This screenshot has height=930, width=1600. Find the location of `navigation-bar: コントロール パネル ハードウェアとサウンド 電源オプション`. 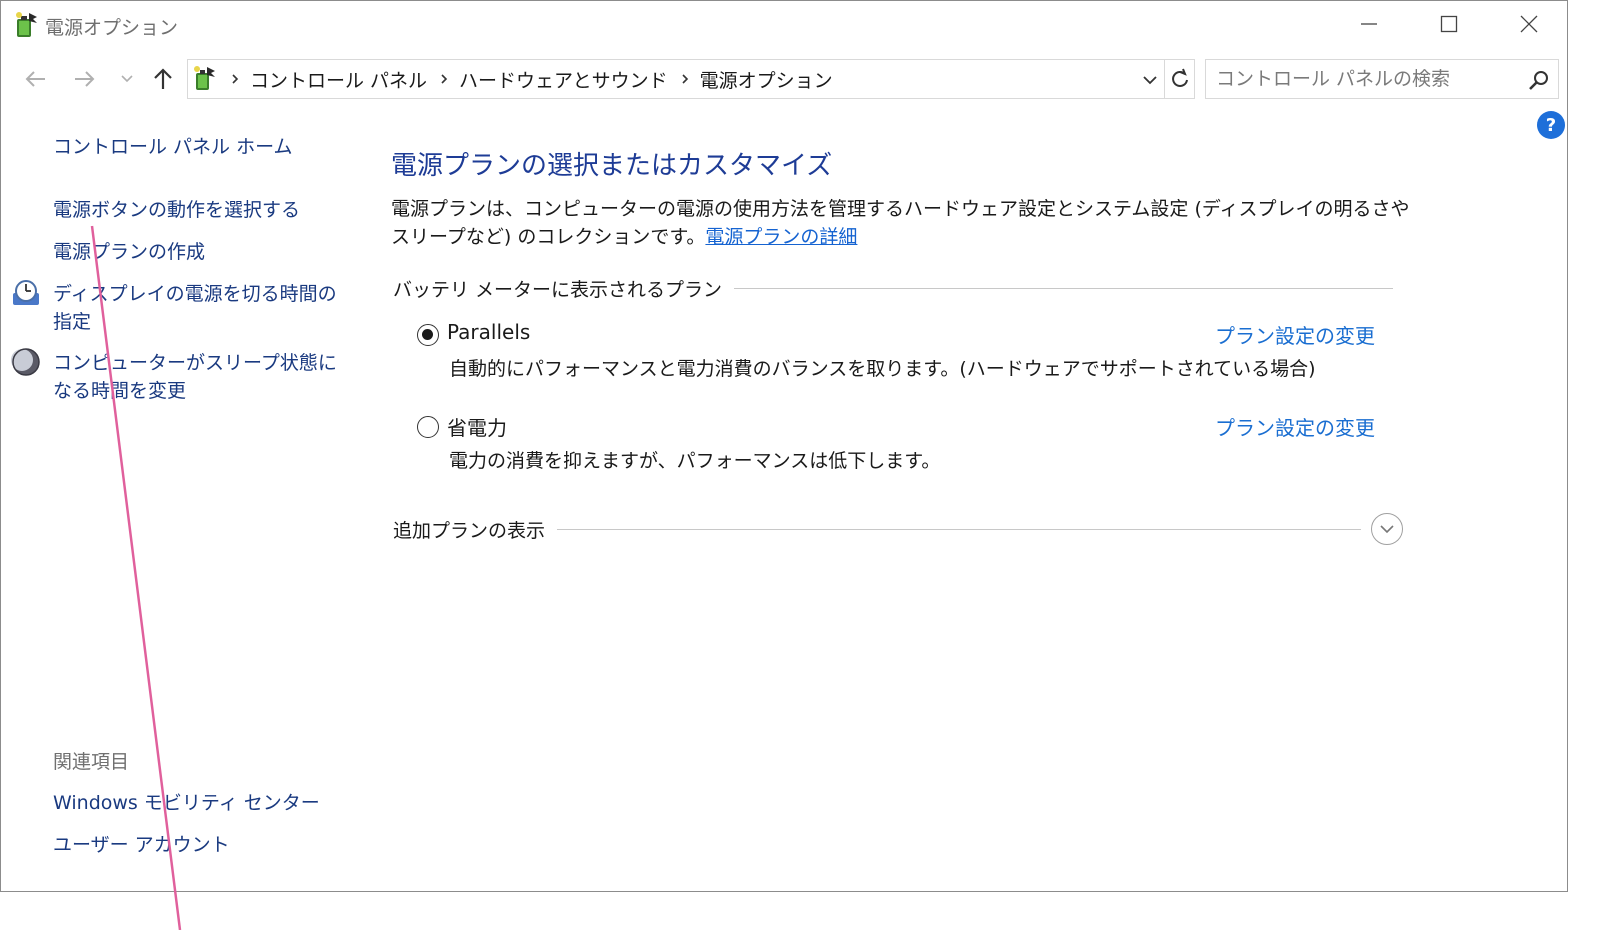

navigation-bar: コントロール パネル ハードウェアとサウンド 電源オプション is located at coordinates (784, 79).